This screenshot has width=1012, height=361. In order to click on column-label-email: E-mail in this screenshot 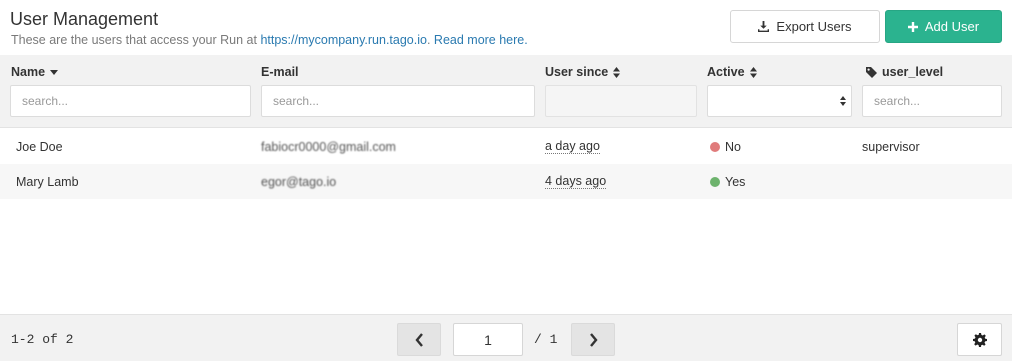, I will do `click(280, 72)`.